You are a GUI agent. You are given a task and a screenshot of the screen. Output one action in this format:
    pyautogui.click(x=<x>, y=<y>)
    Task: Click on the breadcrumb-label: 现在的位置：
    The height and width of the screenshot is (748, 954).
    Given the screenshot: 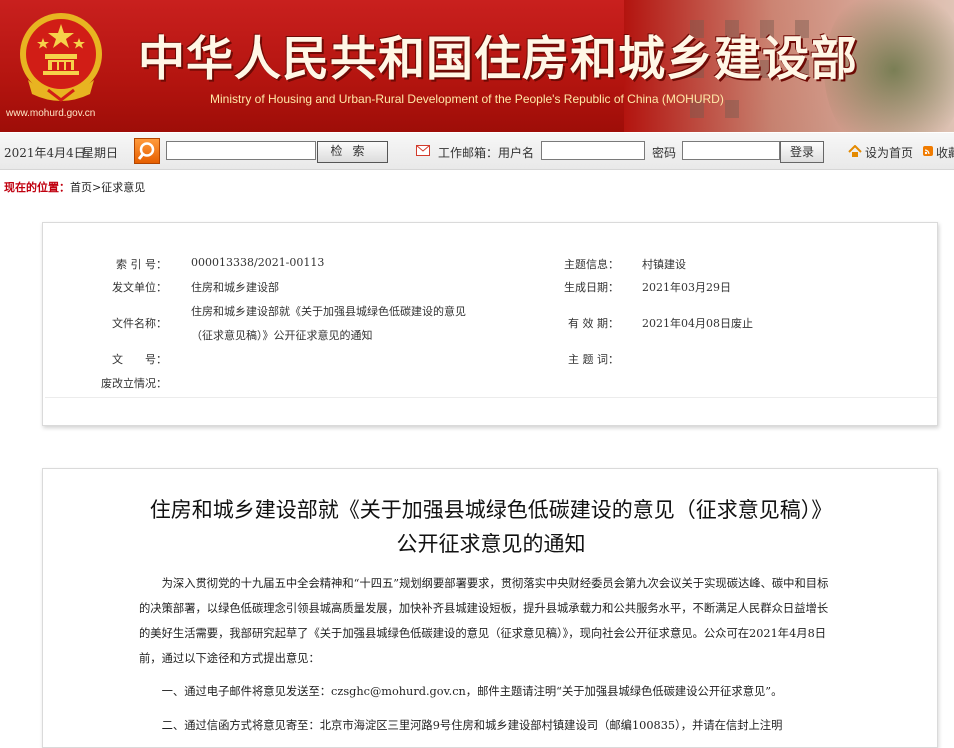 What is the action you would take?
    pyautogui.click(x=37, y=187)
    